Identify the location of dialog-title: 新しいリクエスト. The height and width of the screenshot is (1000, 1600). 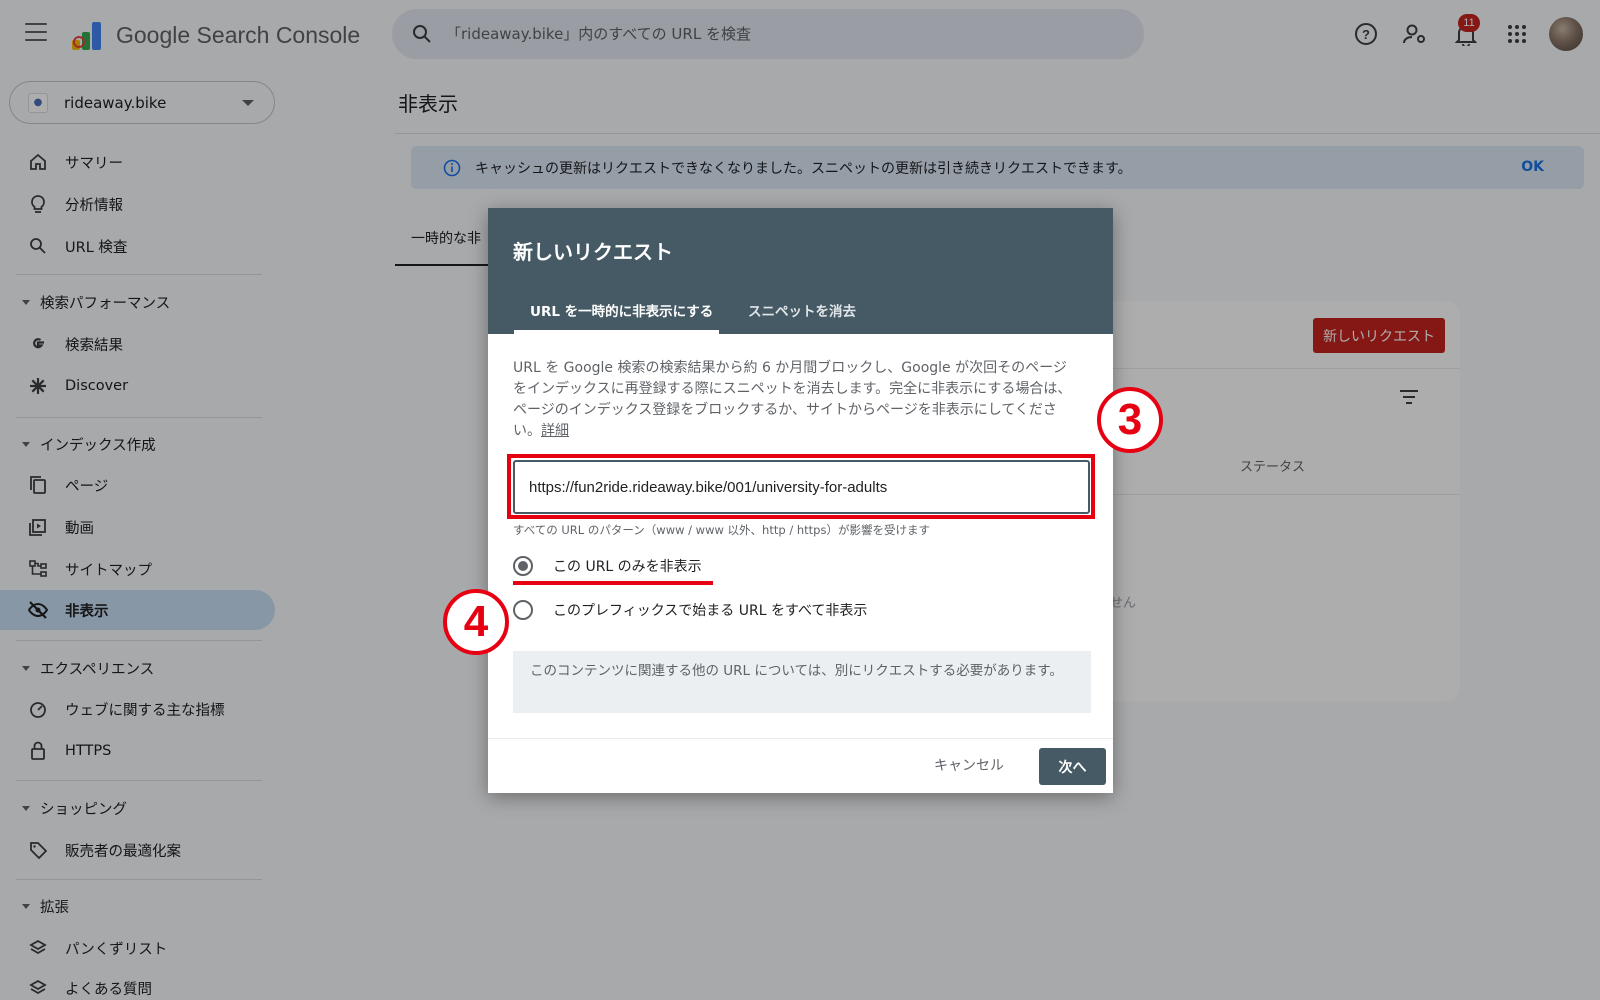
(593, 252).